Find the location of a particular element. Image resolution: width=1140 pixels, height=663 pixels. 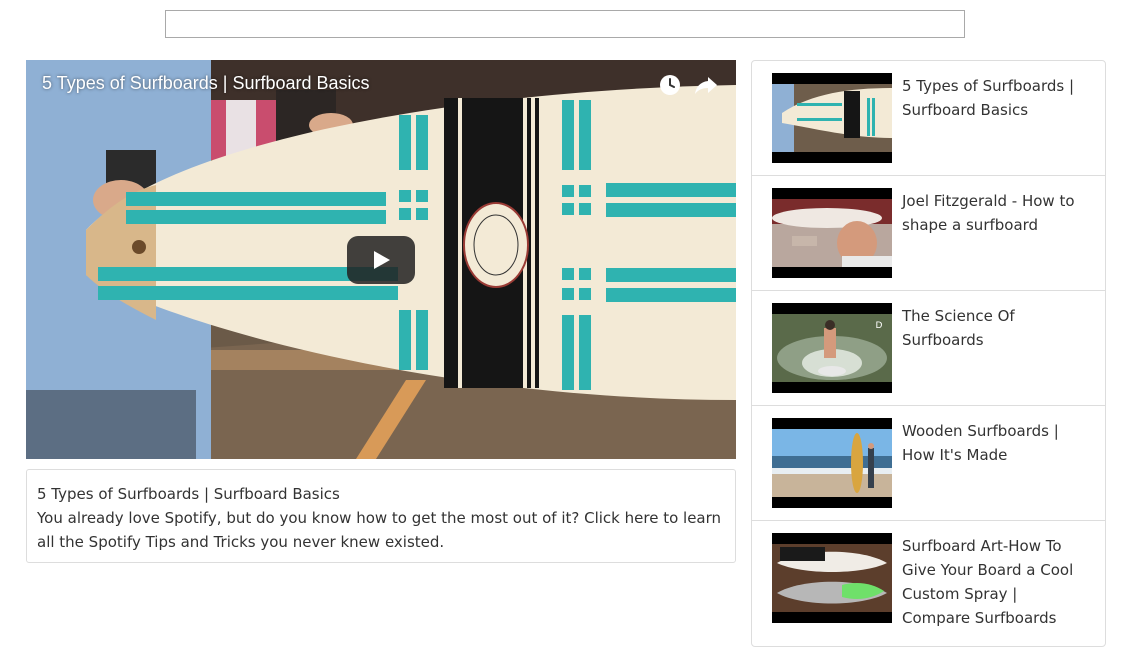

clock-icon is located at coordinates (670, 85).